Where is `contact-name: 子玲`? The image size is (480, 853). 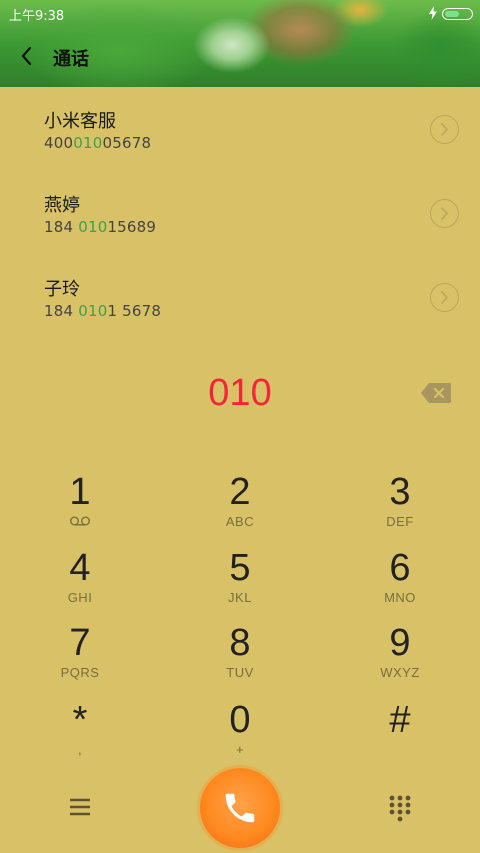 contact-name: 子玲 is located at coordinates (62, 289).